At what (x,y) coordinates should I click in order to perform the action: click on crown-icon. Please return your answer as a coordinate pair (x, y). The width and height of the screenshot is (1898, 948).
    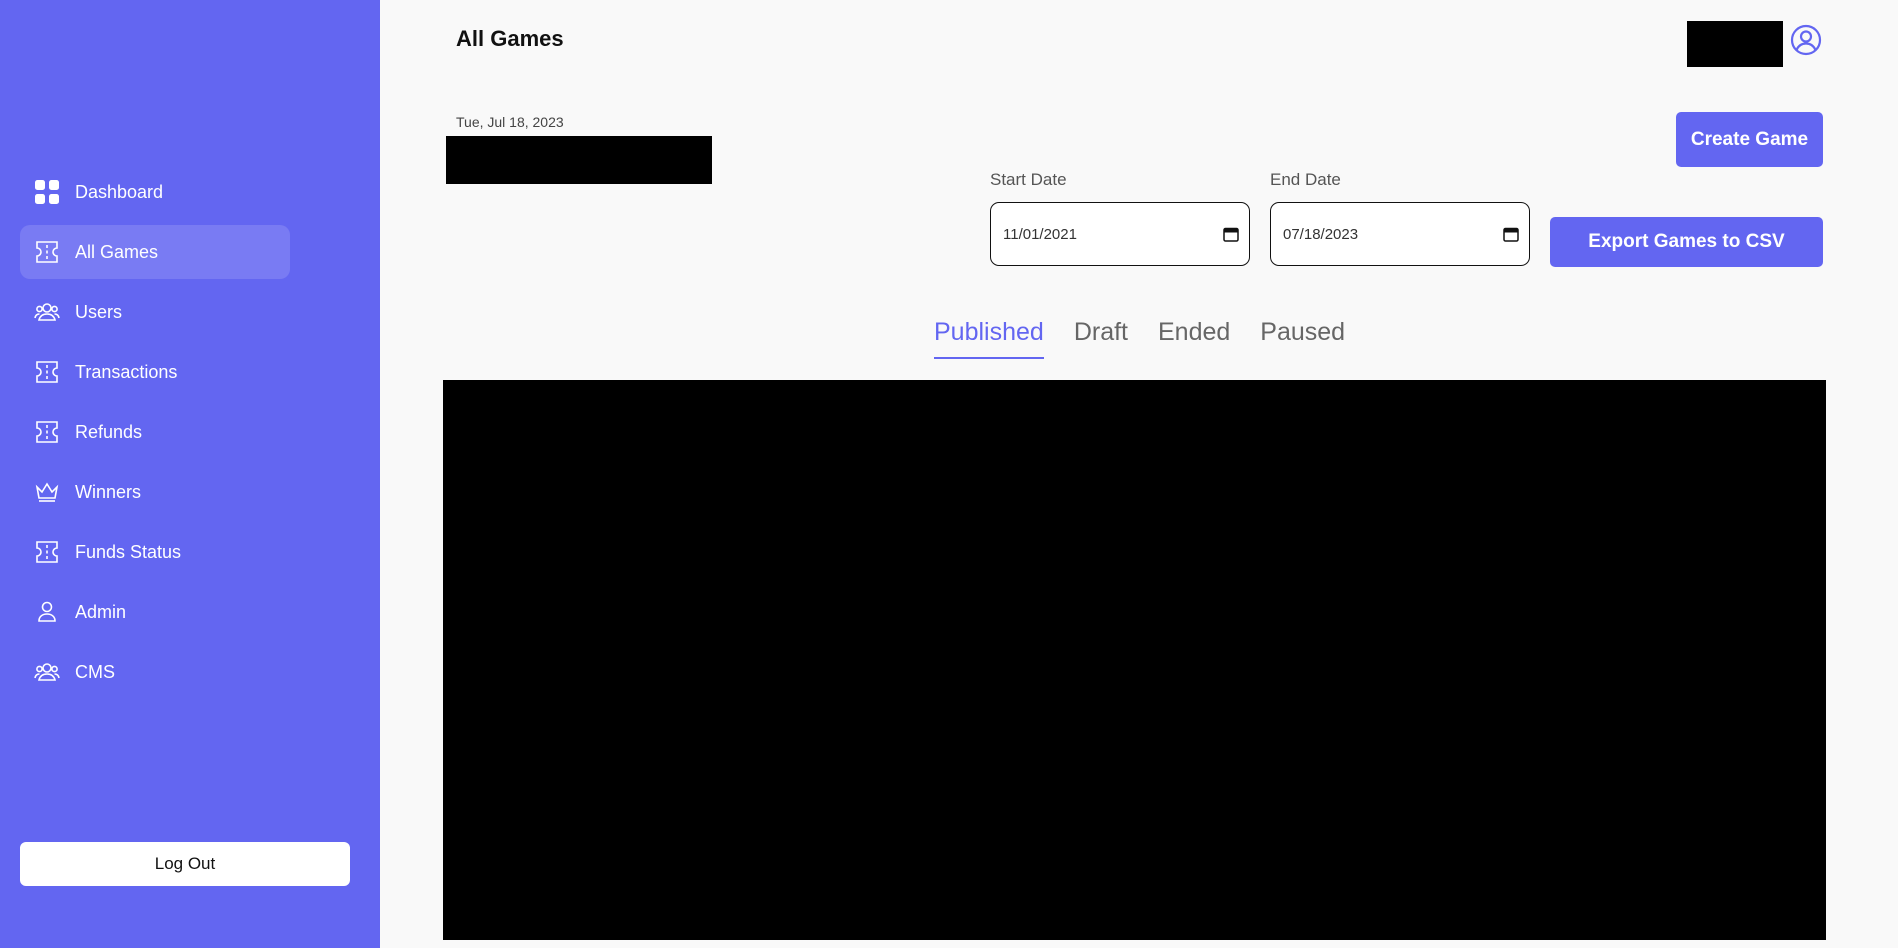
    Looking at the image, I should click on (47, 492).